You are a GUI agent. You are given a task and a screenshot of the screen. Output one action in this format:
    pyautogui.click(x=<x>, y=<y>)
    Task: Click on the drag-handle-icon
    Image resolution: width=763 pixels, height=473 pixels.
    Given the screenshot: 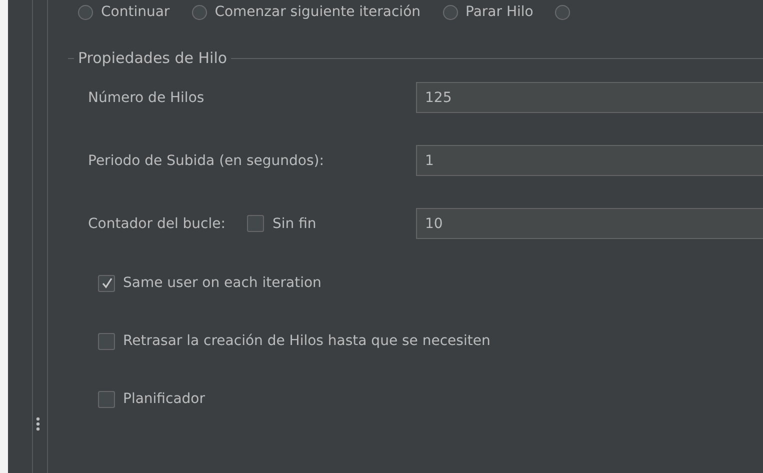 What is the action you would take?
    pyautogui.click(x=38, y=424)
    